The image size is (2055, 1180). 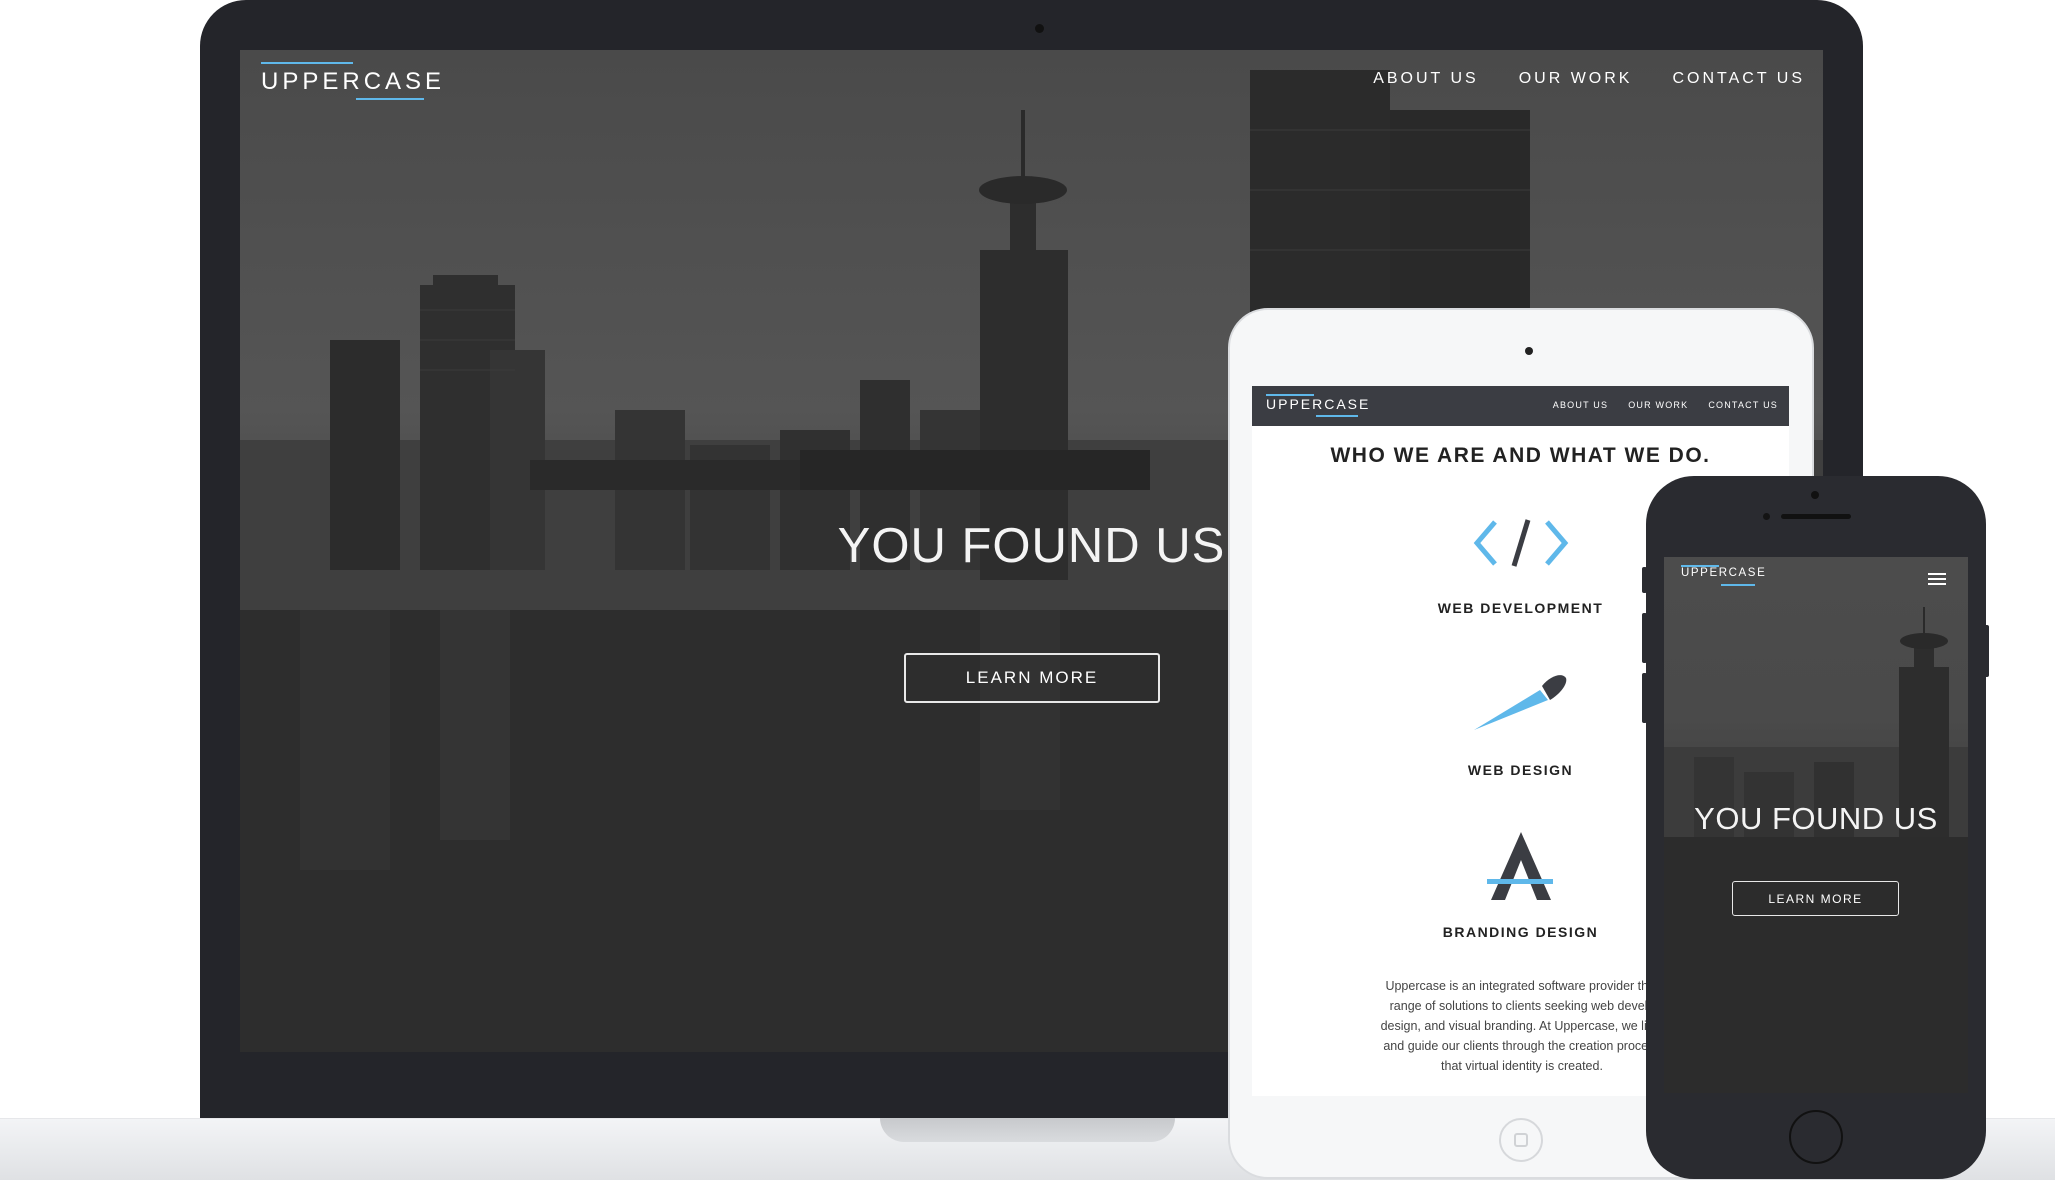 What do you see at coordinates (1815, 495) in the screenshot?
I see `phone-camera` at bounding box center [1815, 495].